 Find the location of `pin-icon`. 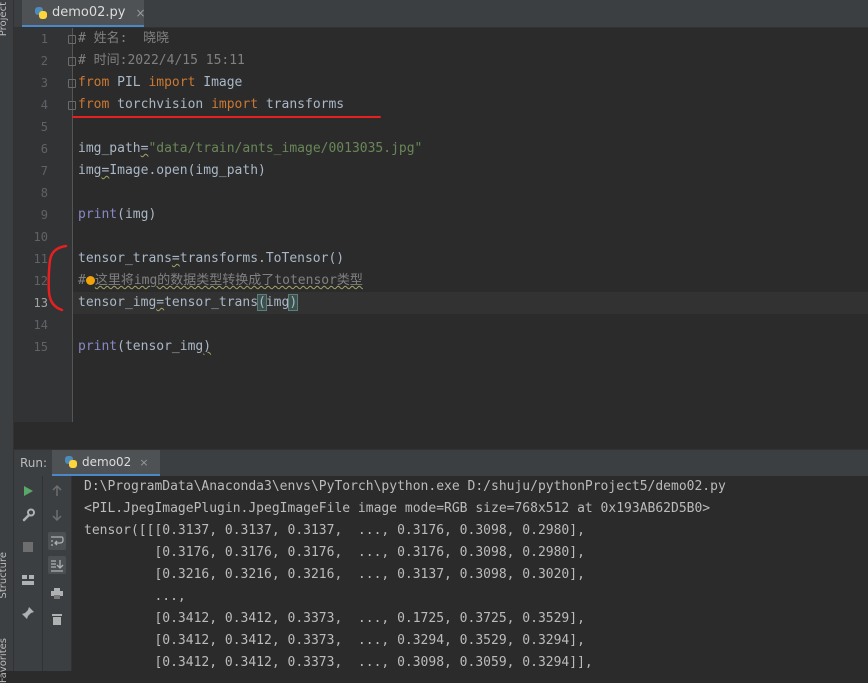

pin-icon is located at coordinates (28, 613).